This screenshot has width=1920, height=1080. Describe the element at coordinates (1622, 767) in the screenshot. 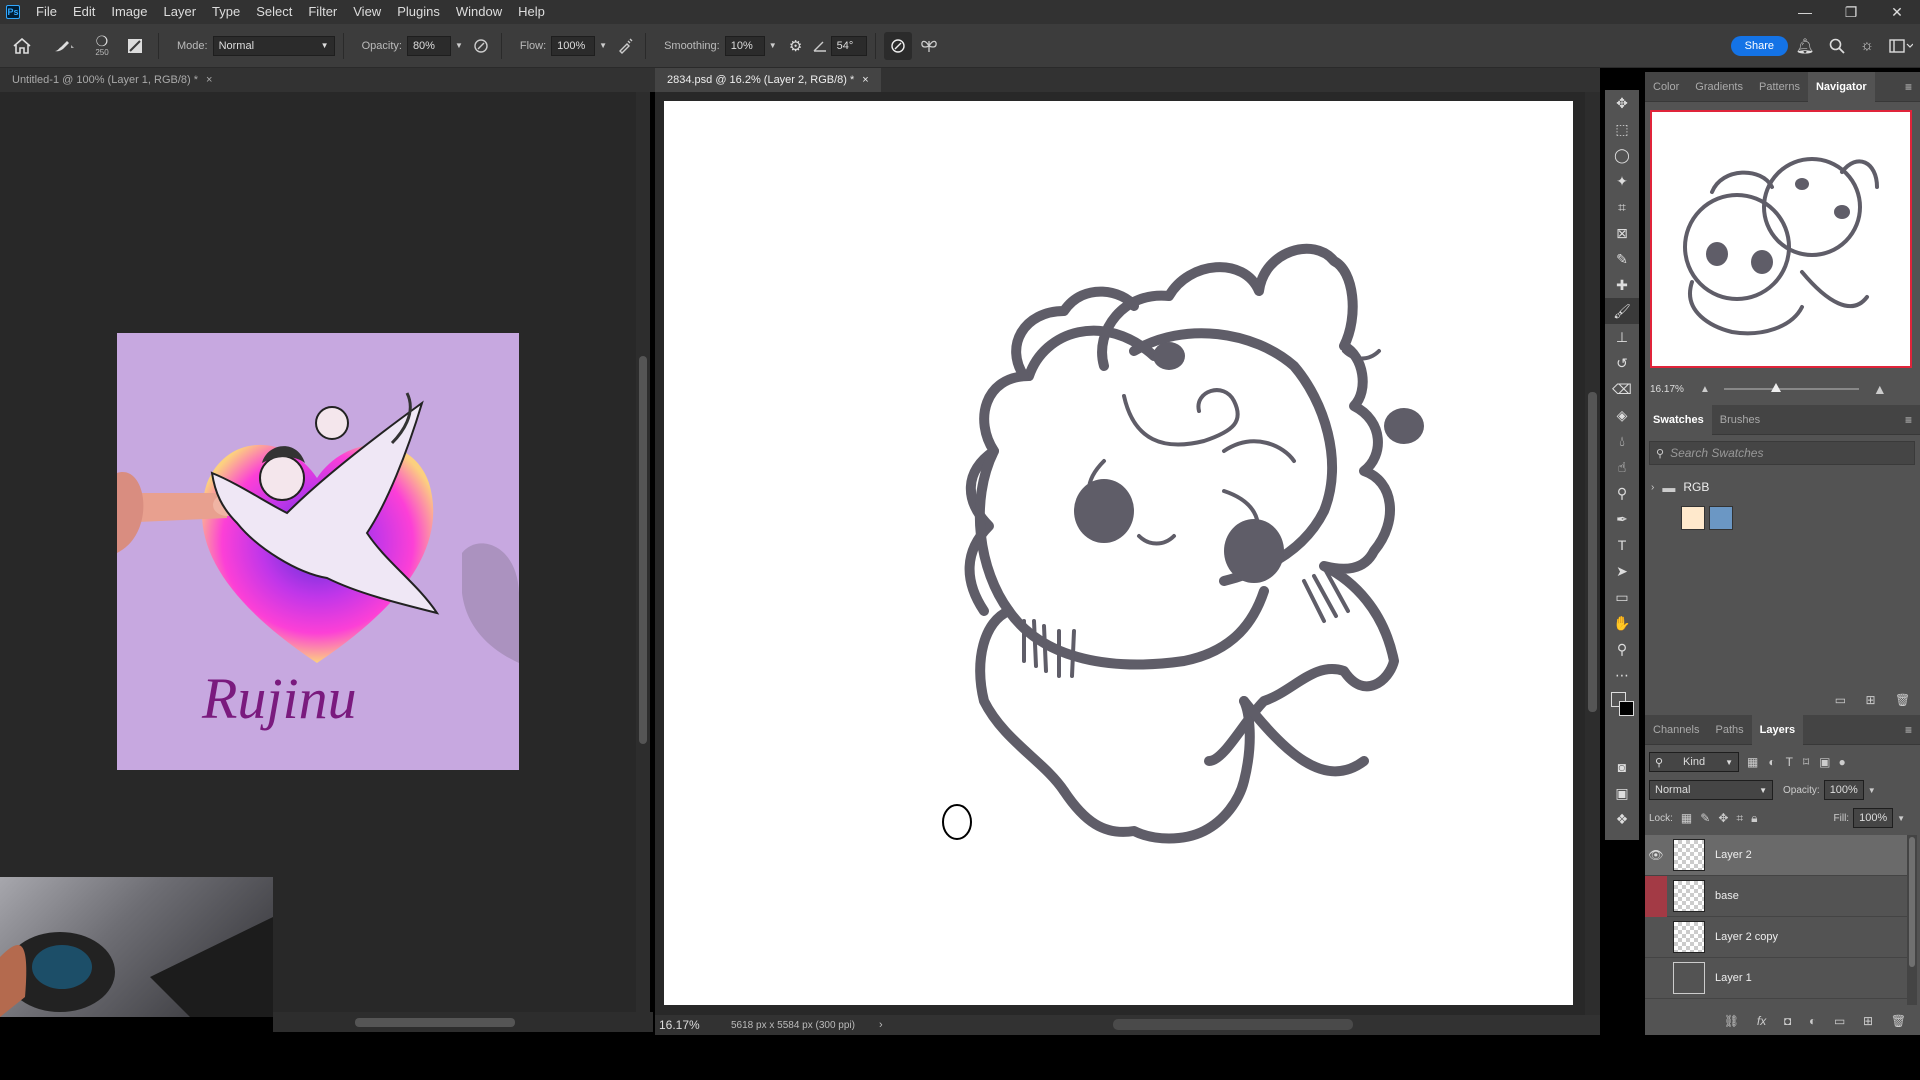

I see `quick-mask-icon: ◙` at that location.